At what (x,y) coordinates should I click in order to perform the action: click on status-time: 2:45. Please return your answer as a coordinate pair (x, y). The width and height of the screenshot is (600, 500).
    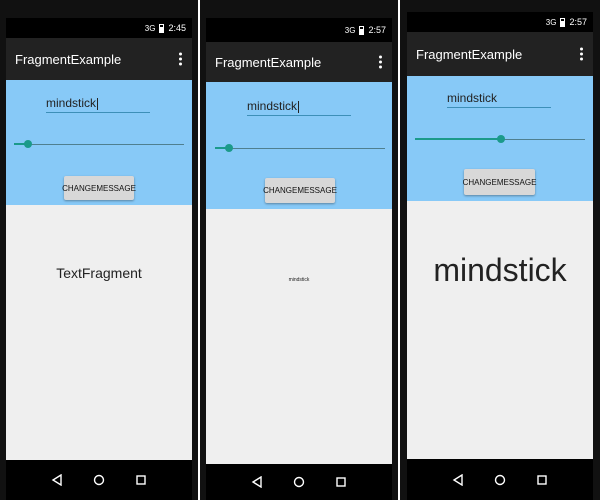
    Looking at the image, I should click on (177, 28).